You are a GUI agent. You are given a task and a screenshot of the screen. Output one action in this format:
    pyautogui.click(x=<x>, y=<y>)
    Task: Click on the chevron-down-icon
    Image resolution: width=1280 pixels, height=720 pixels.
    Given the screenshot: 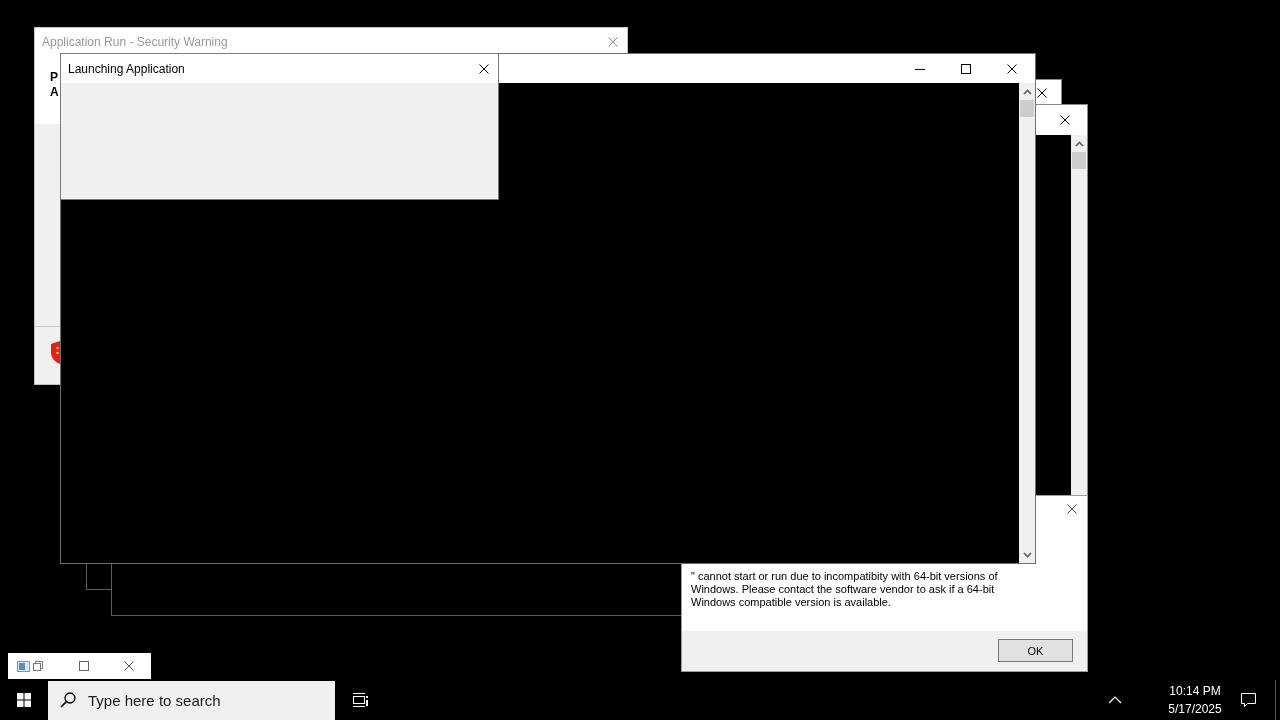 What is the action you would take?
    pyautogui.click(x=1027, y=554)
    